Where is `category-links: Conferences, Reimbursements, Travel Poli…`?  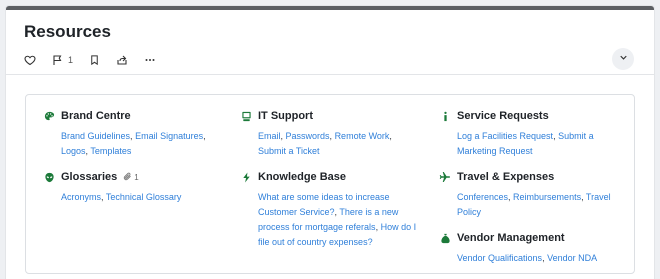 category-links: Conferences, Reimbursements, Travel Poli… is located at coordinates (534, 204).